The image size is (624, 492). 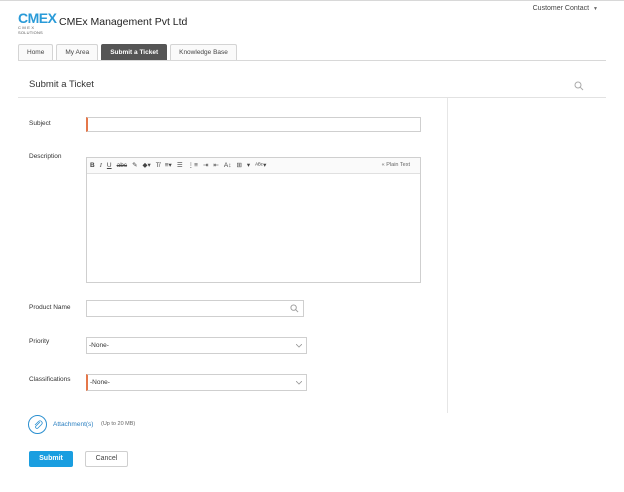 I want to click on italic-button: I, so click(x=101, y=166).